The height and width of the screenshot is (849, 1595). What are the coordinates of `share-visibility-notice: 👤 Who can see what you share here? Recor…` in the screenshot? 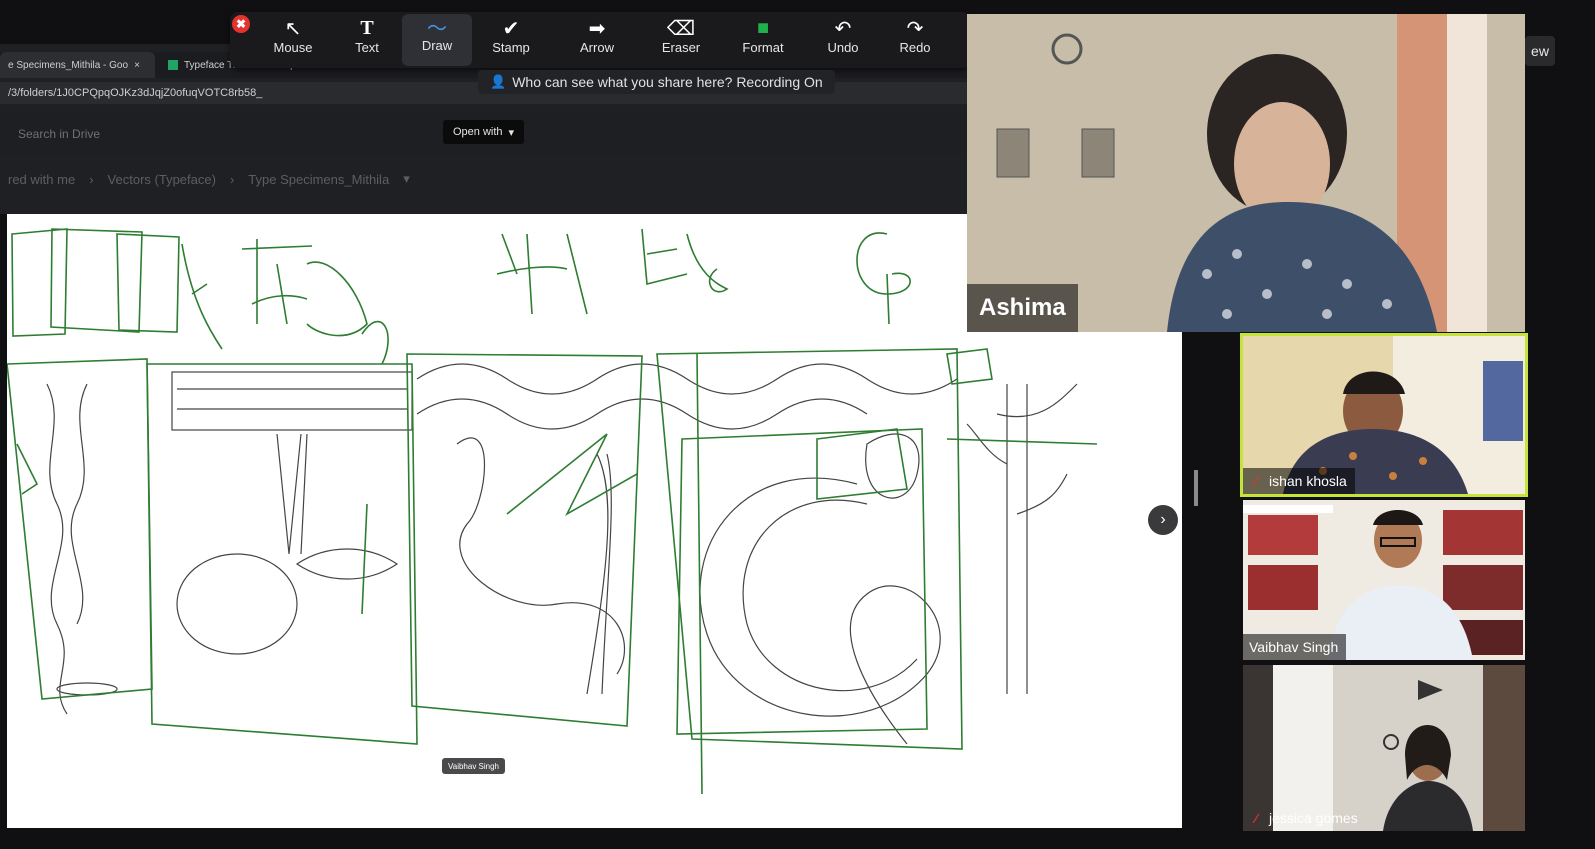 It's located at (656, 82).